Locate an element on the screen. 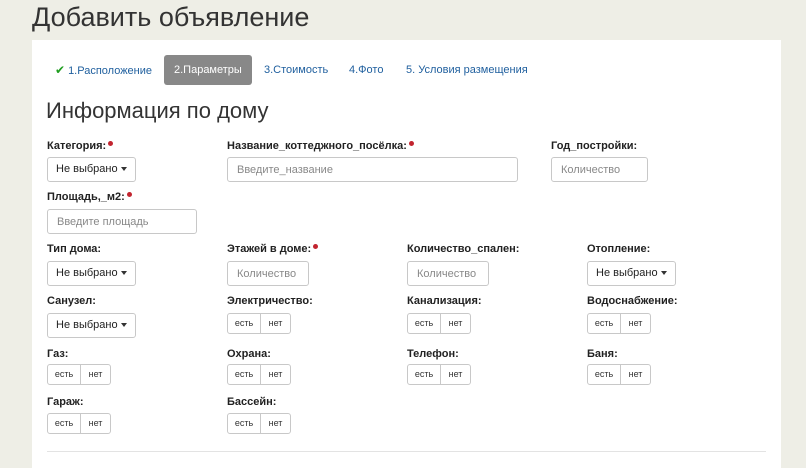 Image resolution: width=806 pixels, height=468 pixels. tab-parameters: 2.Параметры is located at coordinates (208, 70).